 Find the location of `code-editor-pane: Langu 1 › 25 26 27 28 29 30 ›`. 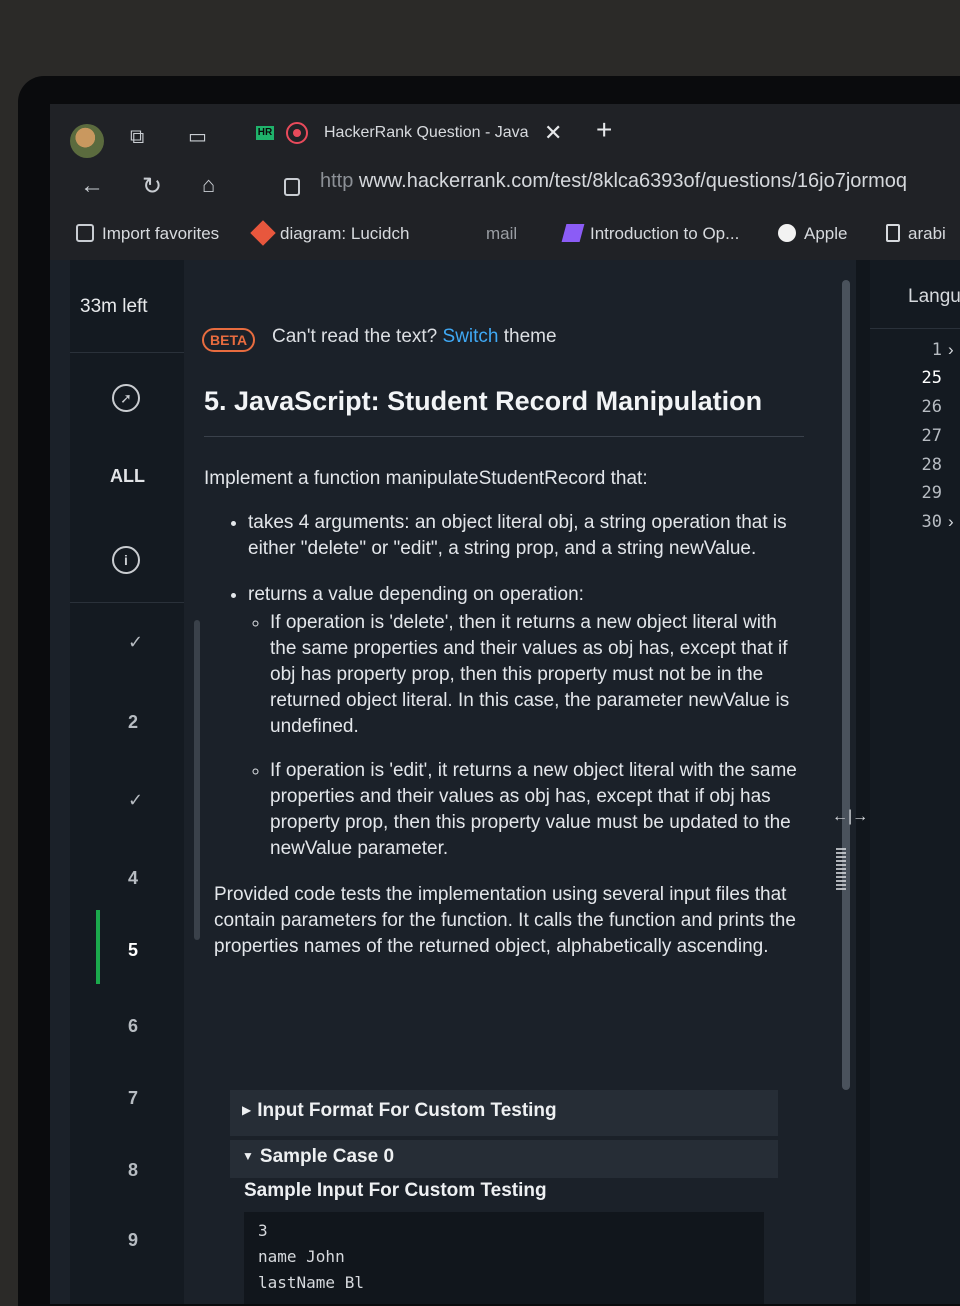

code-editor-pane: Langu 1 › 25 26 27 28 29 30 › is located at coordinates (915, 782).